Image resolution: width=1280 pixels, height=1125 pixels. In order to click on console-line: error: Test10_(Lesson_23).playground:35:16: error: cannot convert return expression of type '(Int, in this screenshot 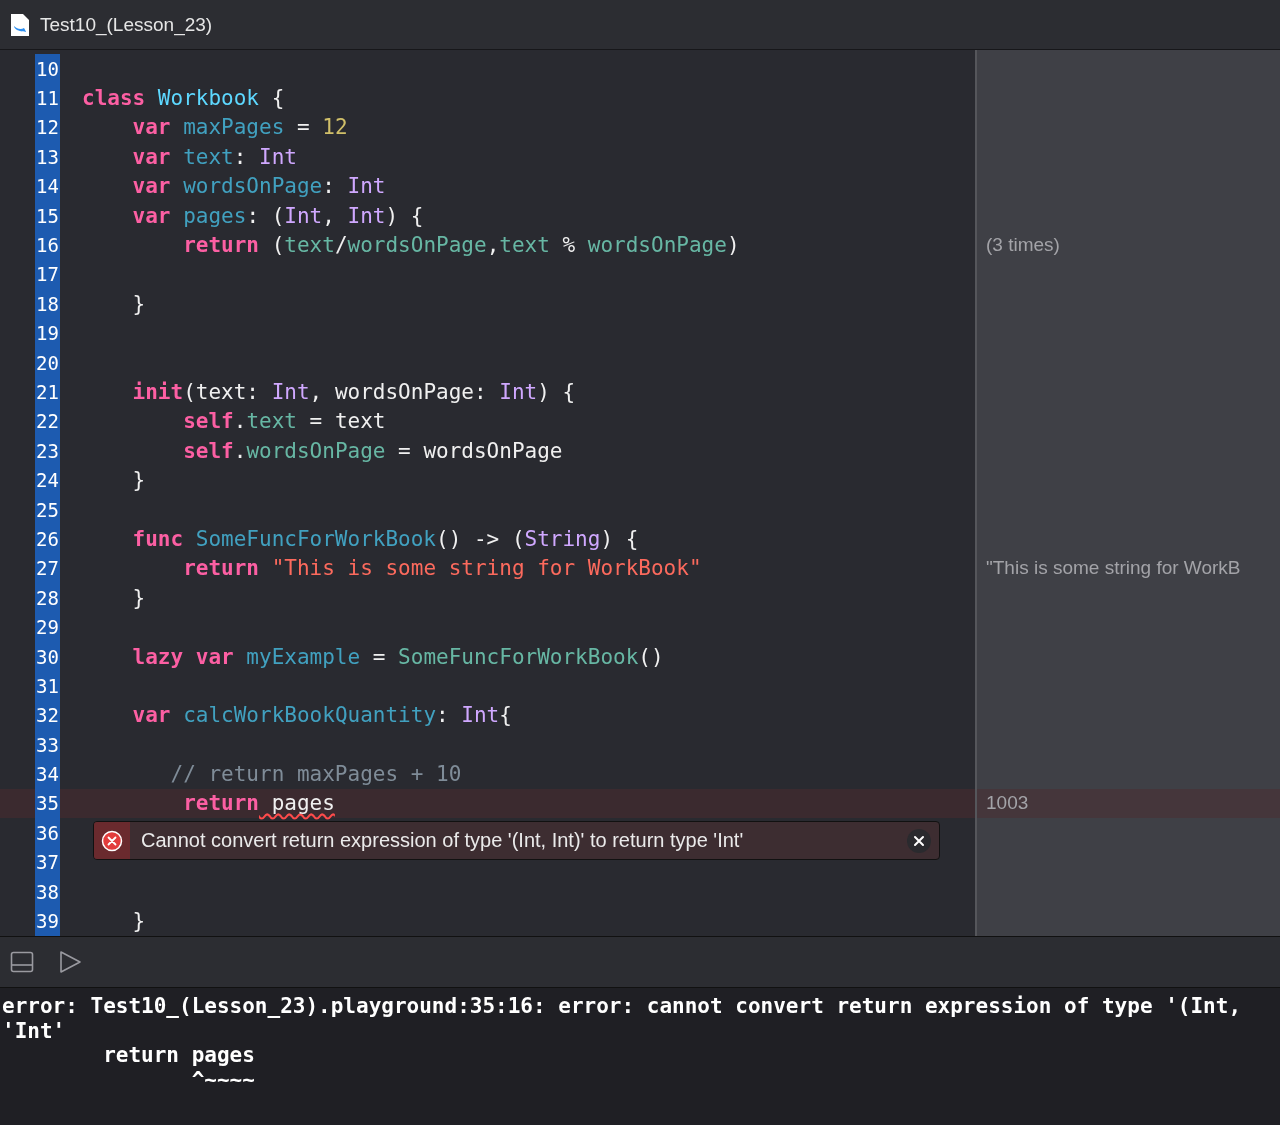, I will do `click(622, 1006)`.